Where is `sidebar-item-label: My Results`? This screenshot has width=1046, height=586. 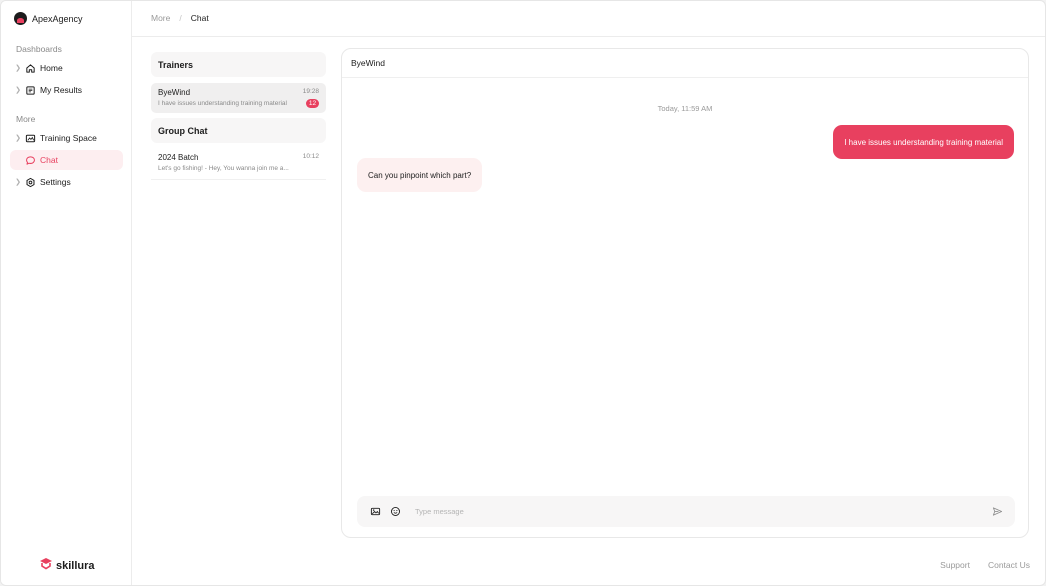
sidebar-item-label: My Results is located at coordinates (61, 90).